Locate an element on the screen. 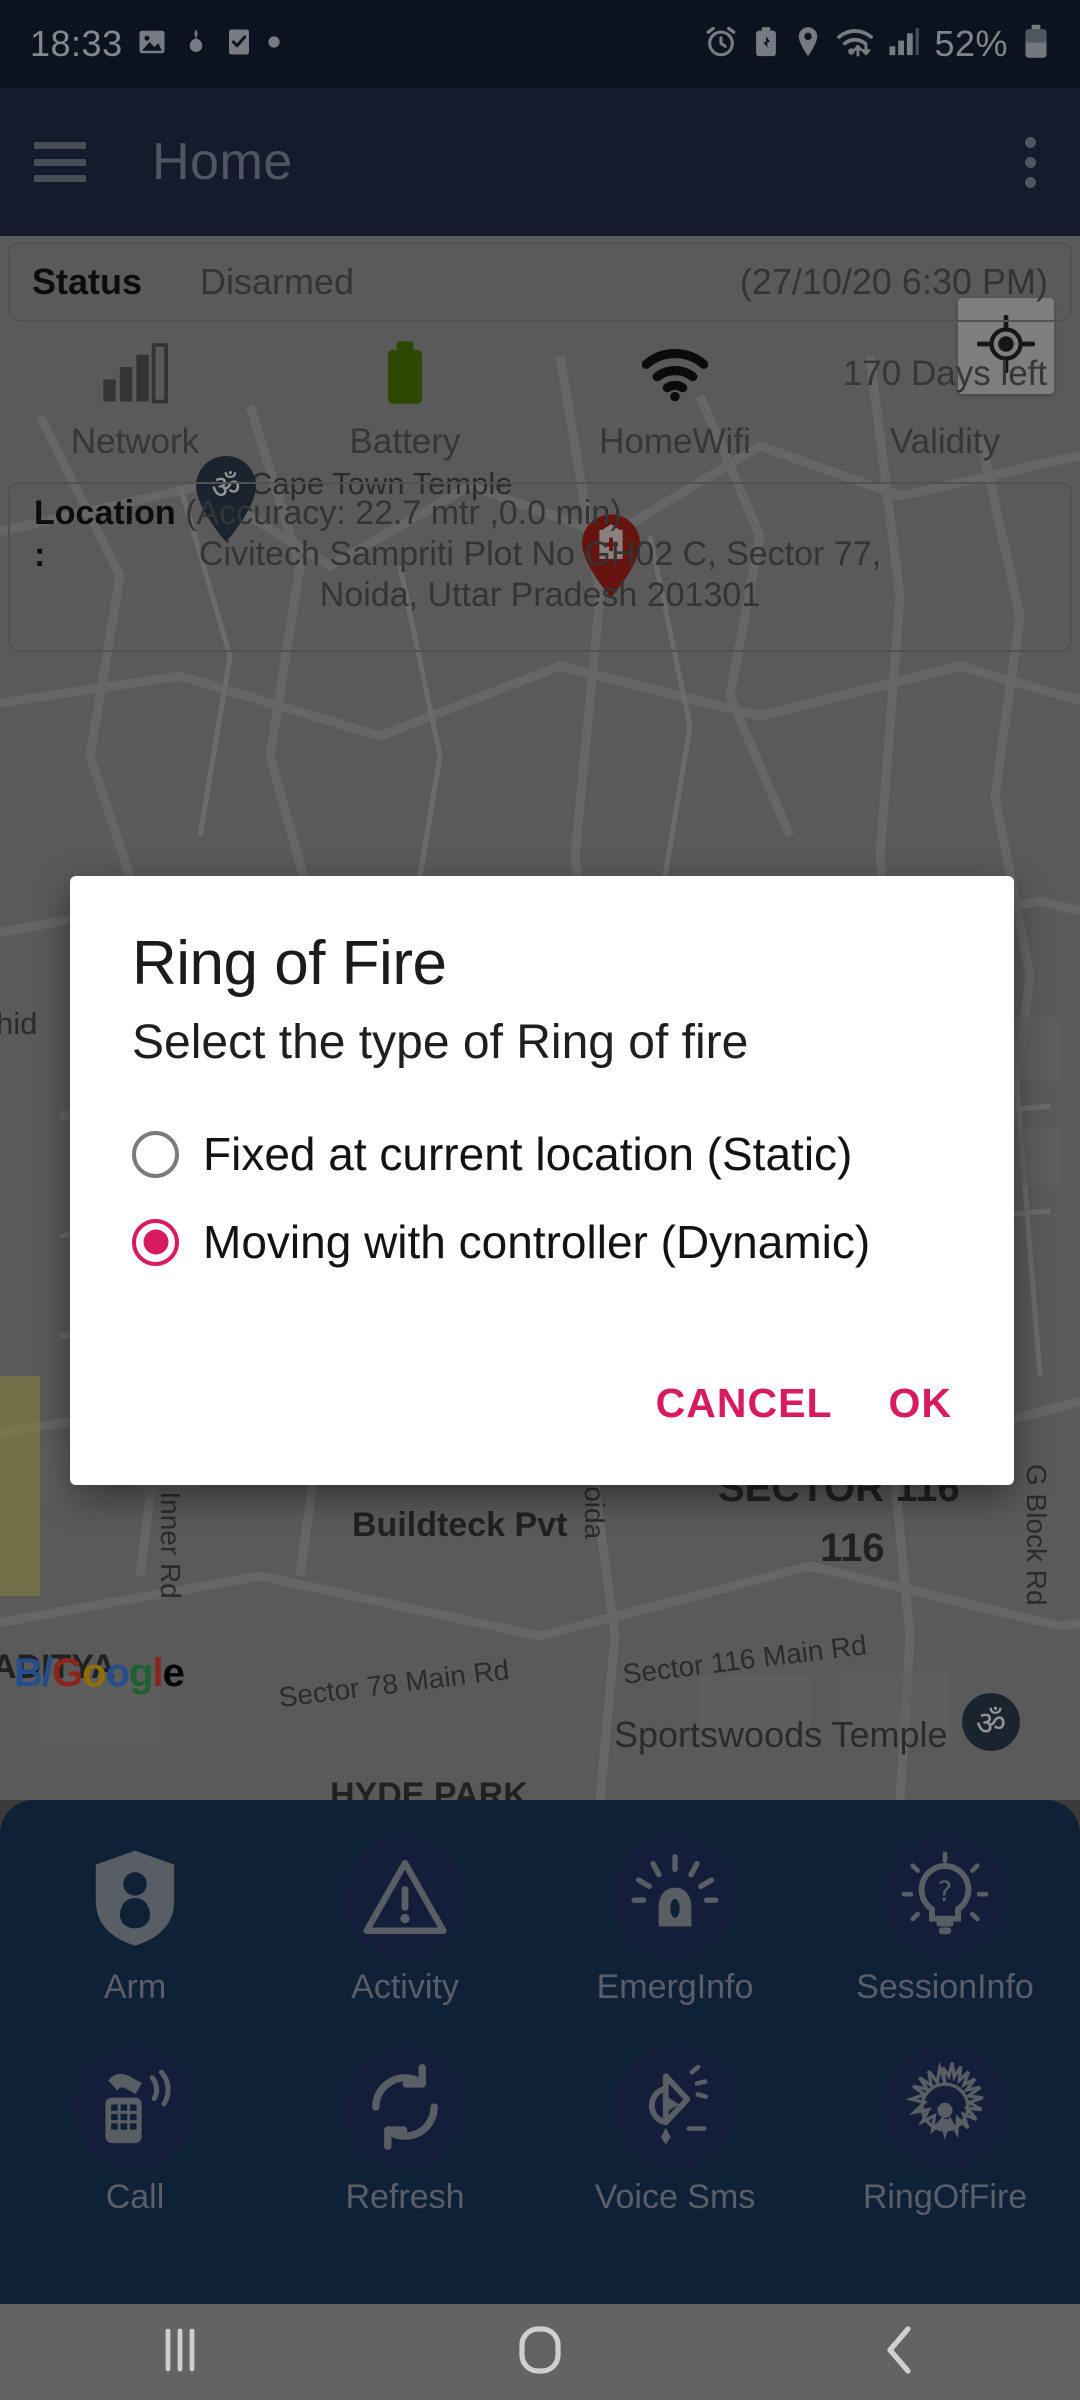 The height and width of the screenshot is (2400, 1080). app-bar: Home is located at coordinates (540, 162).